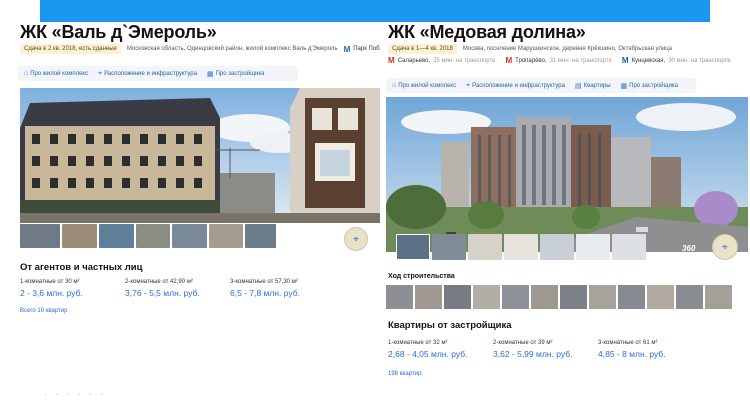 The height and width of the screenshot is (400, 750). I want to click on page-title: ЖК «Валь д`Эмероль», so click(118, 32).